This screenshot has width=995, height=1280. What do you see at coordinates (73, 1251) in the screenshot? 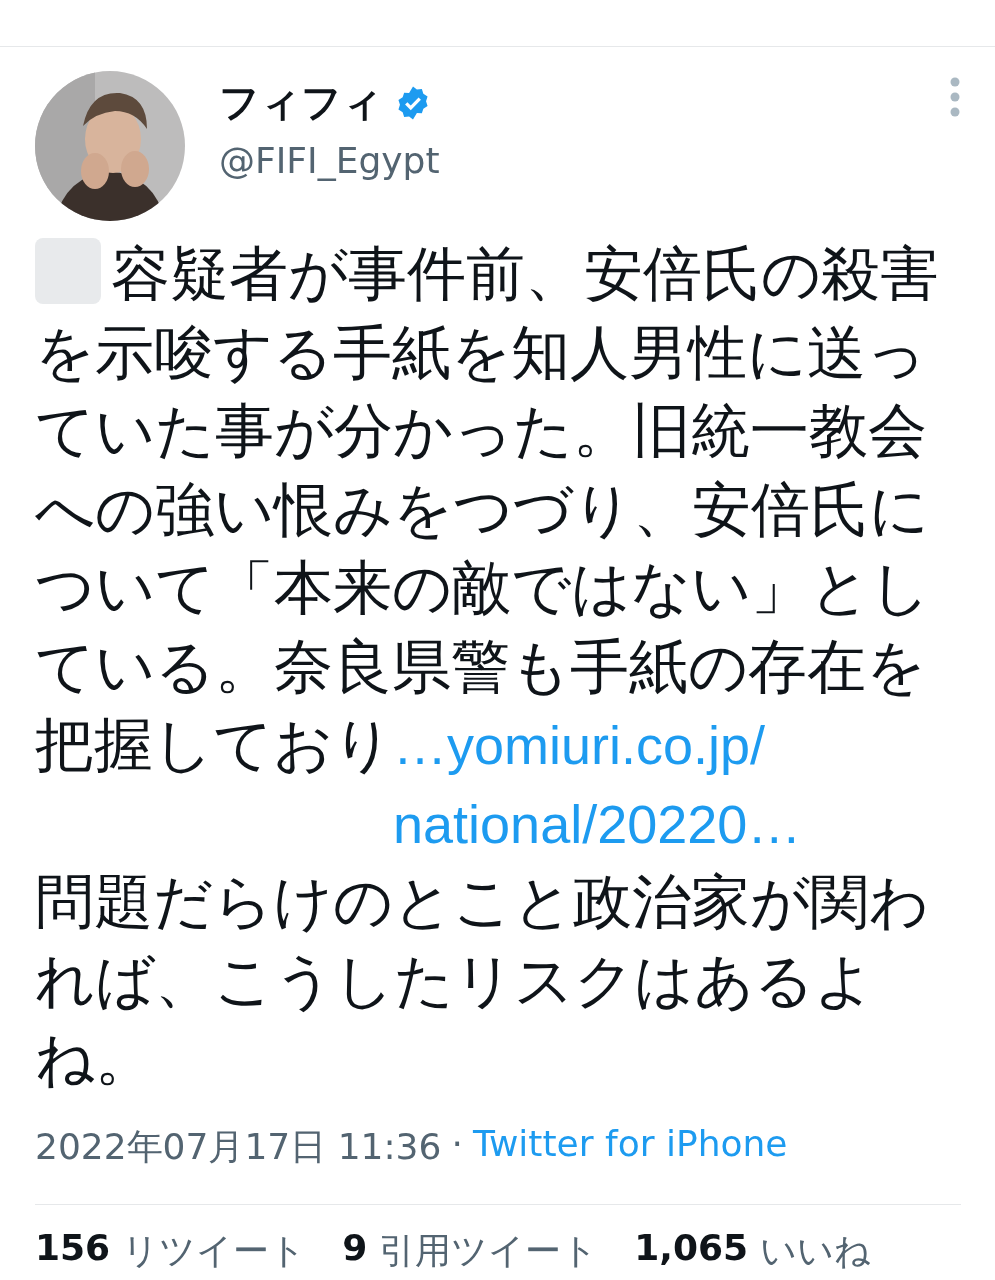
I see `stat-count: 156` at bounding box center [73, 1251].